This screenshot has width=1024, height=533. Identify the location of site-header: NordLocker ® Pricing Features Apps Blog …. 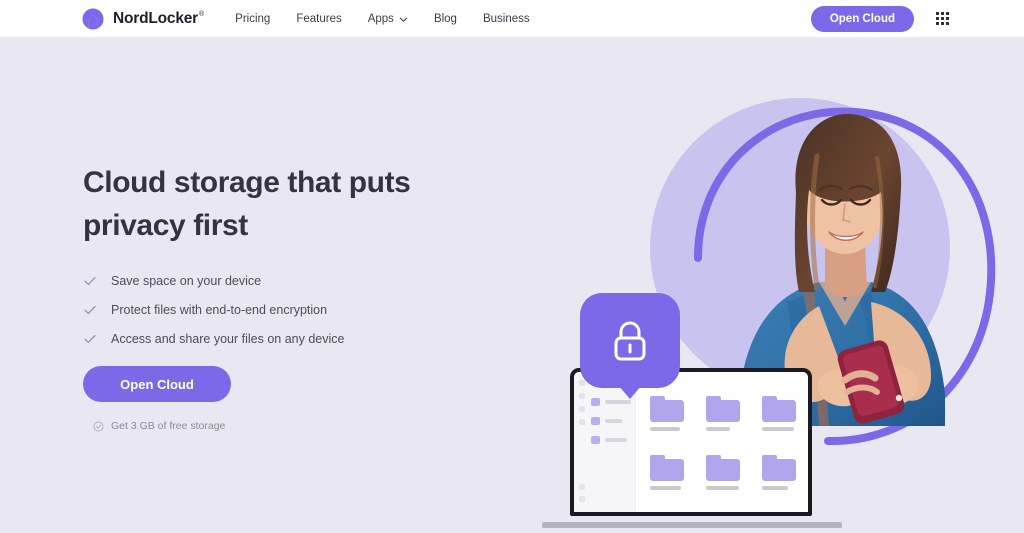
(512, 19).